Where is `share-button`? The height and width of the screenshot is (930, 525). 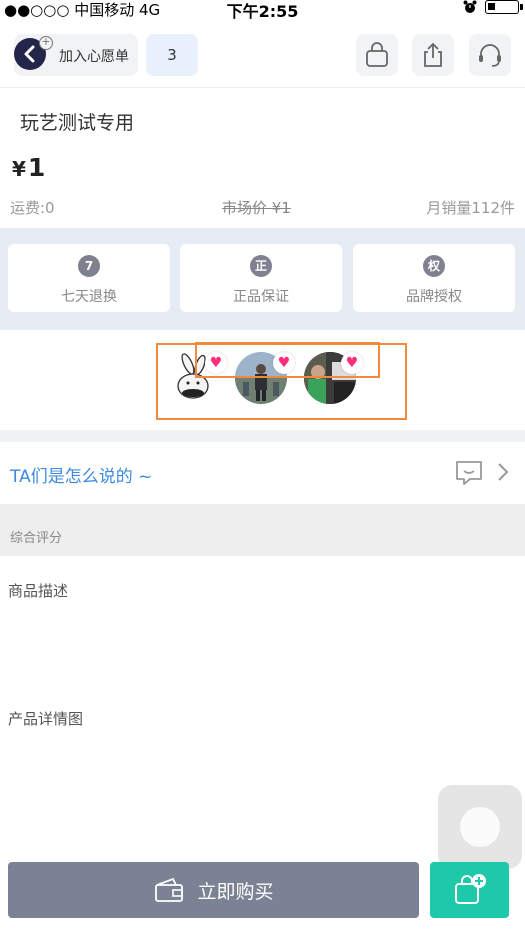 share-button is located at coordinates (433, 55).